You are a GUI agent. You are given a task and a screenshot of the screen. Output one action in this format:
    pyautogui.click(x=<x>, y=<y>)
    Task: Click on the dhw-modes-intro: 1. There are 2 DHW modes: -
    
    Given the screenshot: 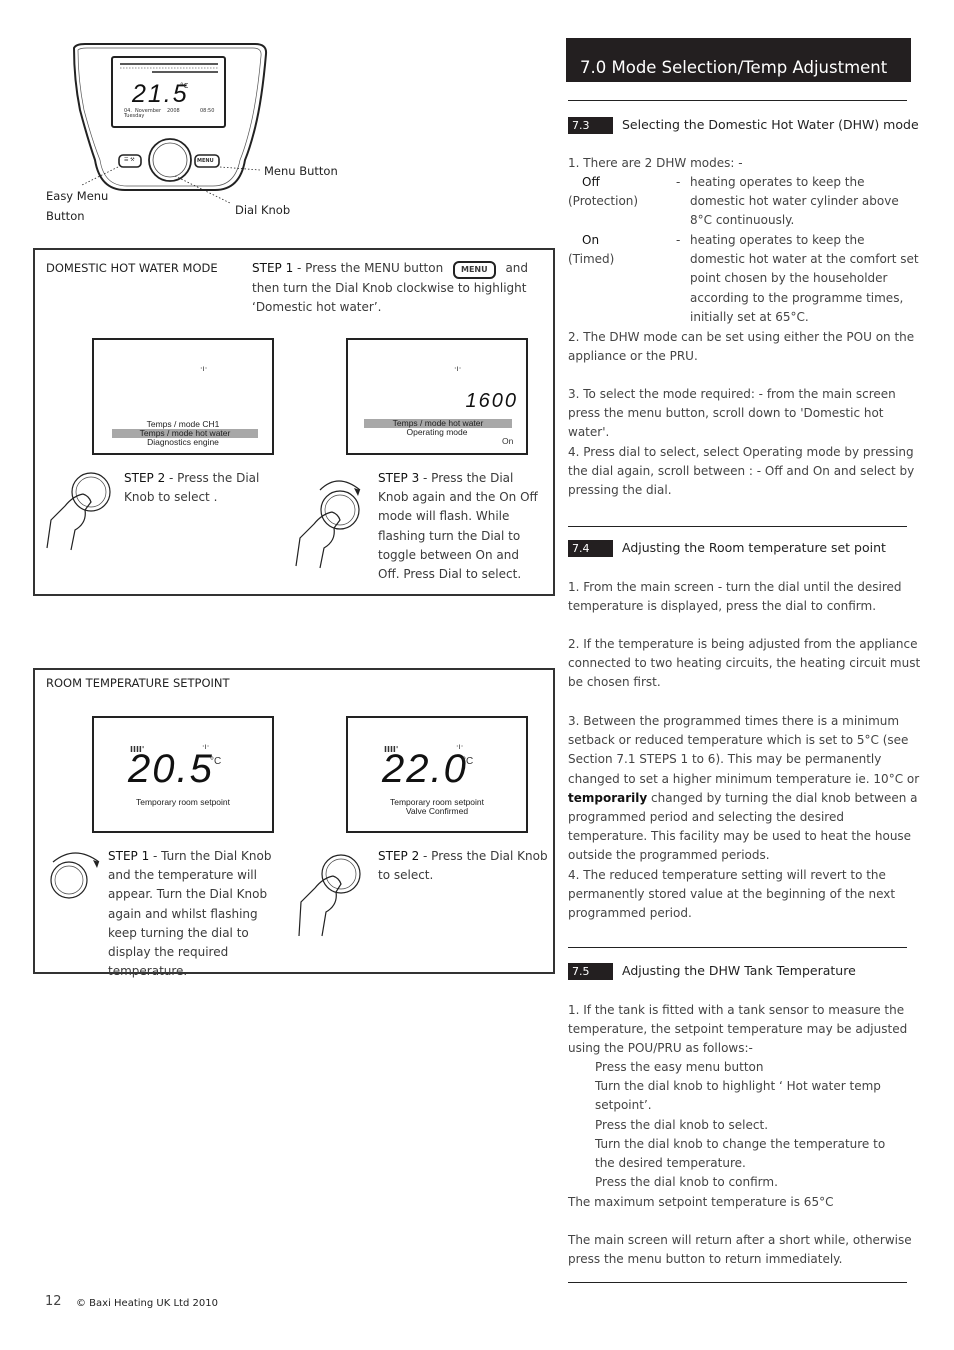 What is the action you would take?
    pyautogui.click(x=655, y=163)
    